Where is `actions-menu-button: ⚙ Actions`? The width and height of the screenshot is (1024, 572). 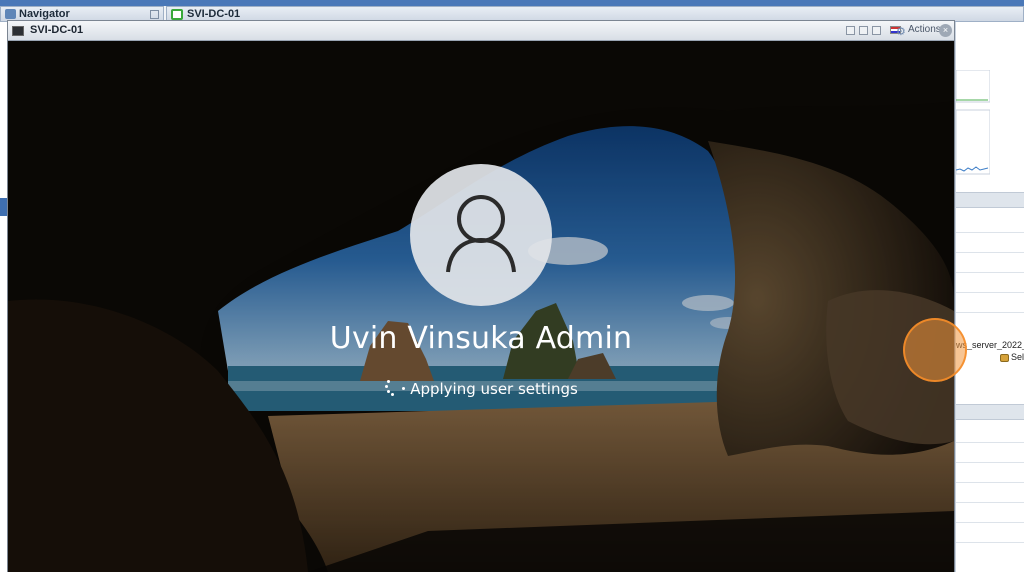 actions-menu-button: ⚙ Actions is located at coordinates (918, 31).